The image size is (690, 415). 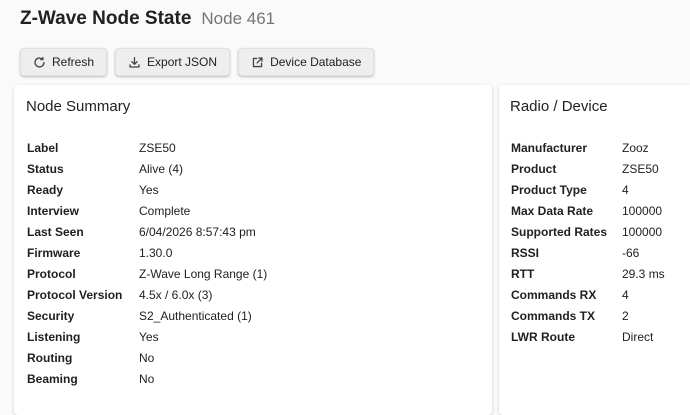 What do you see at coordinates (549, 147) in the screenshot?
I see `row-key: Manufacturer` at bounding box center [549, 147].